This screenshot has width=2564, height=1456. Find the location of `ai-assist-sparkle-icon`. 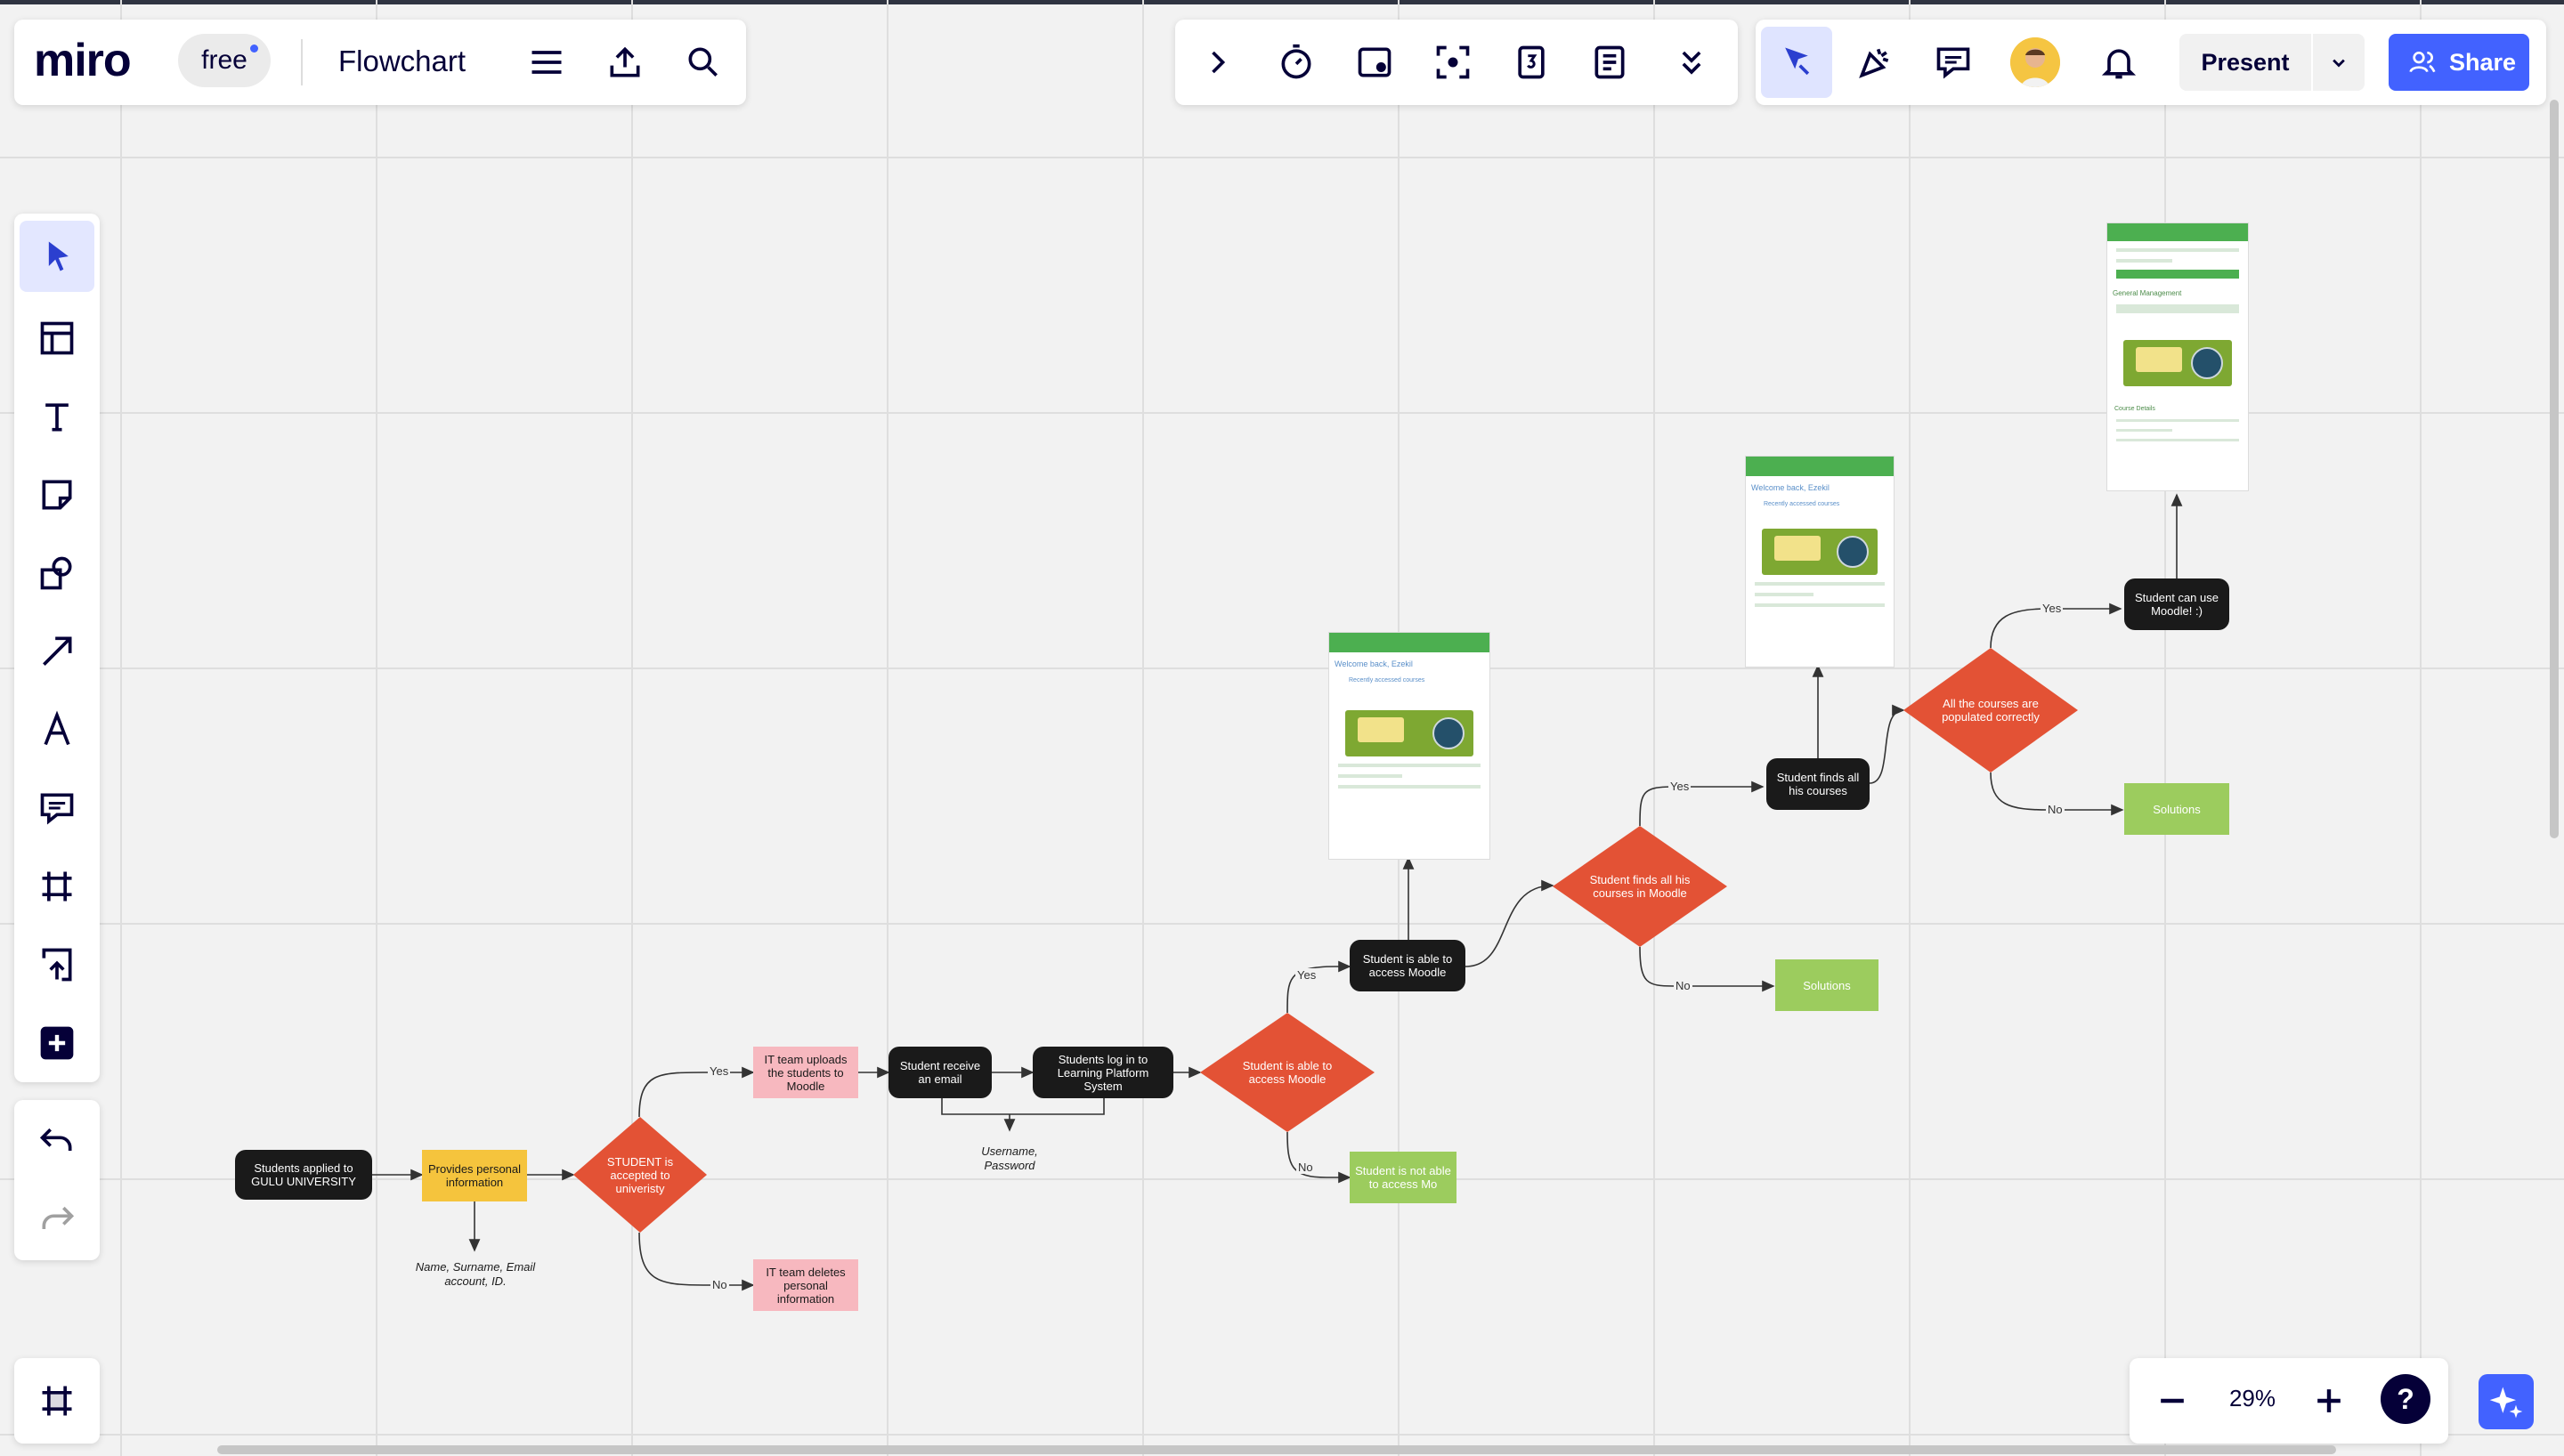

ai-assist-sparkle-icon is located at coordinates (2506, 1401).